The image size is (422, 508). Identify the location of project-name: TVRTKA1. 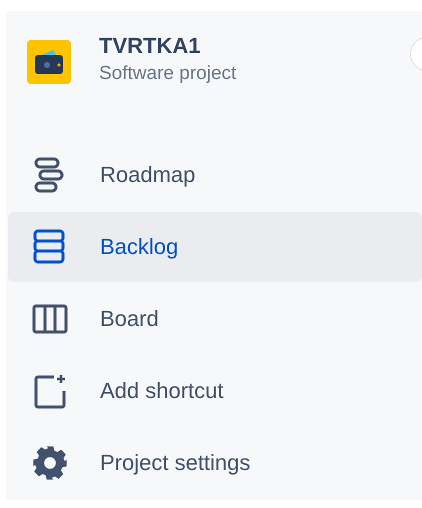
(150, 46).